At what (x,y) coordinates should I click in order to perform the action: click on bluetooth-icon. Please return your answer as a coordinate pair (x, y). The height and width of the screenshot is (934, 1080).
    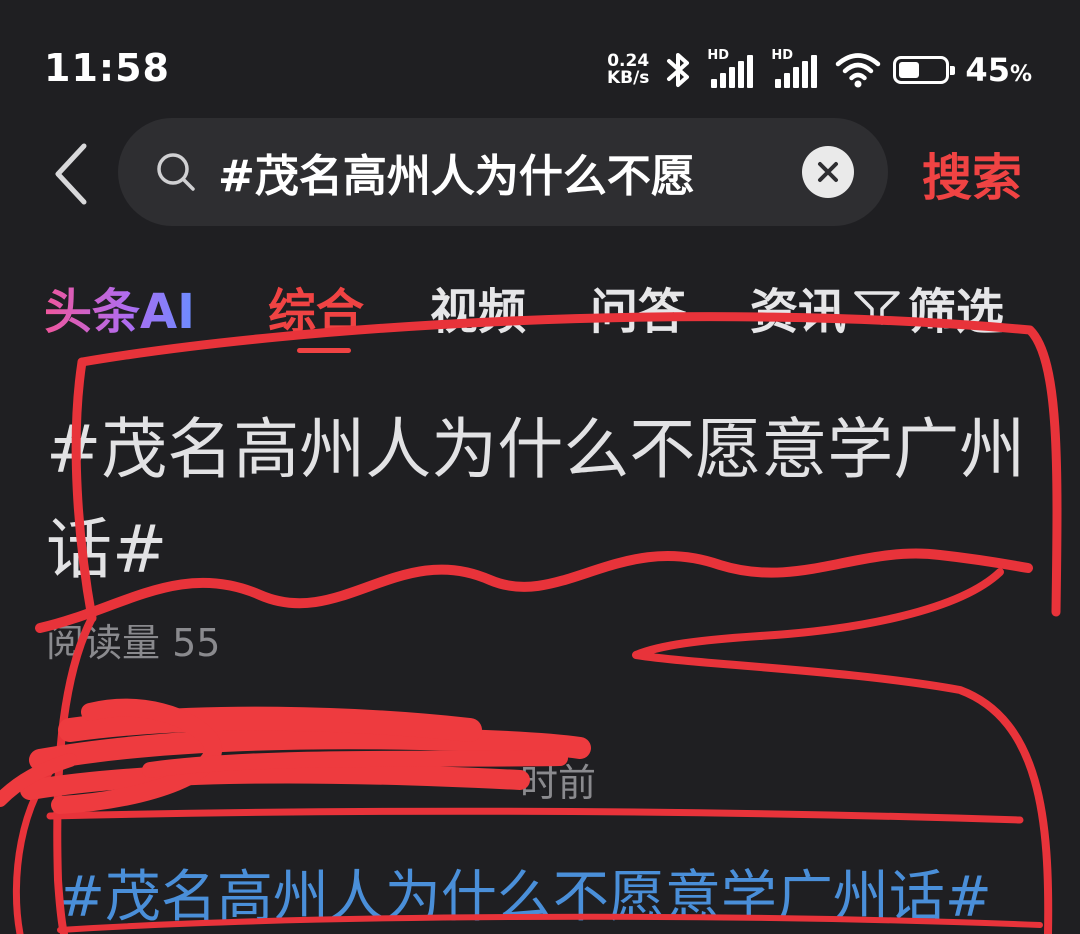
    Looking at the image, I should click on (678, 70).